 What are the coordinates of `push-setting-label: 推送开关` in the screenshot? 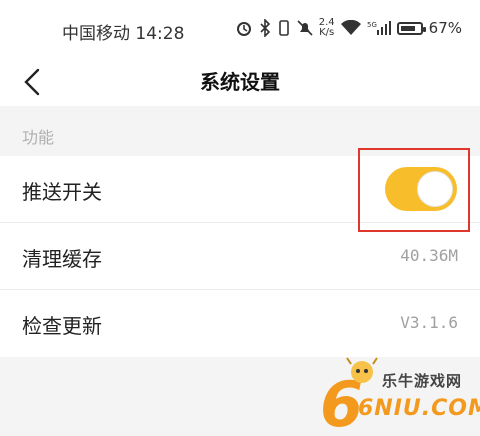 It's located at (62, 192).